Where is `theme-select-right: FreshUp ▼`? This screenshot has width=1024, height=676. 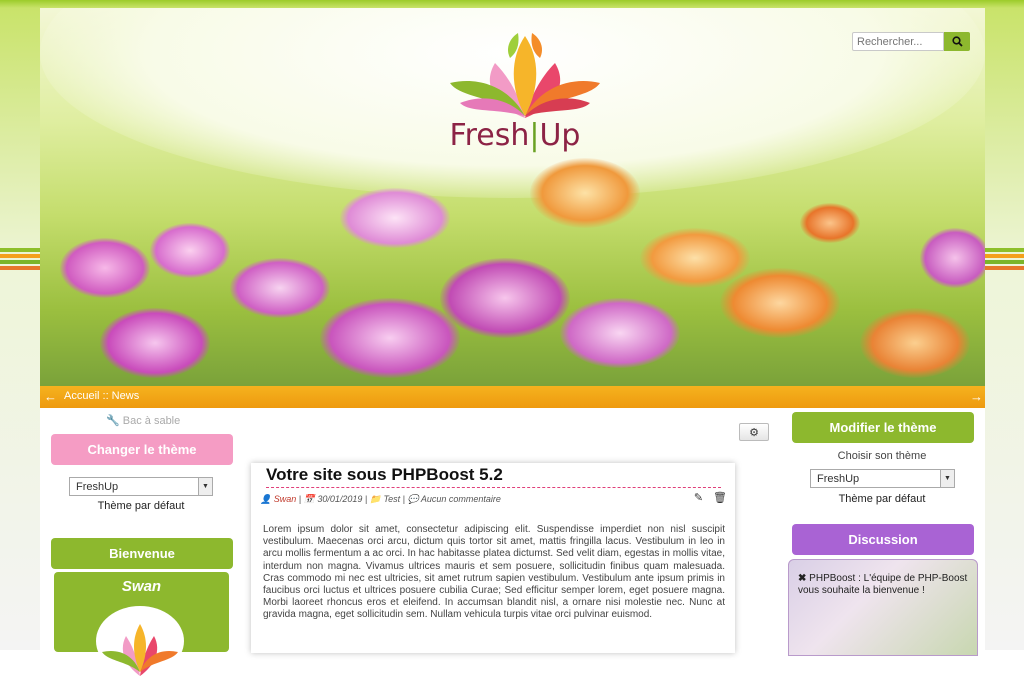 theme-select-right: FreshUp ▼ is located at coordinates (882, 478).